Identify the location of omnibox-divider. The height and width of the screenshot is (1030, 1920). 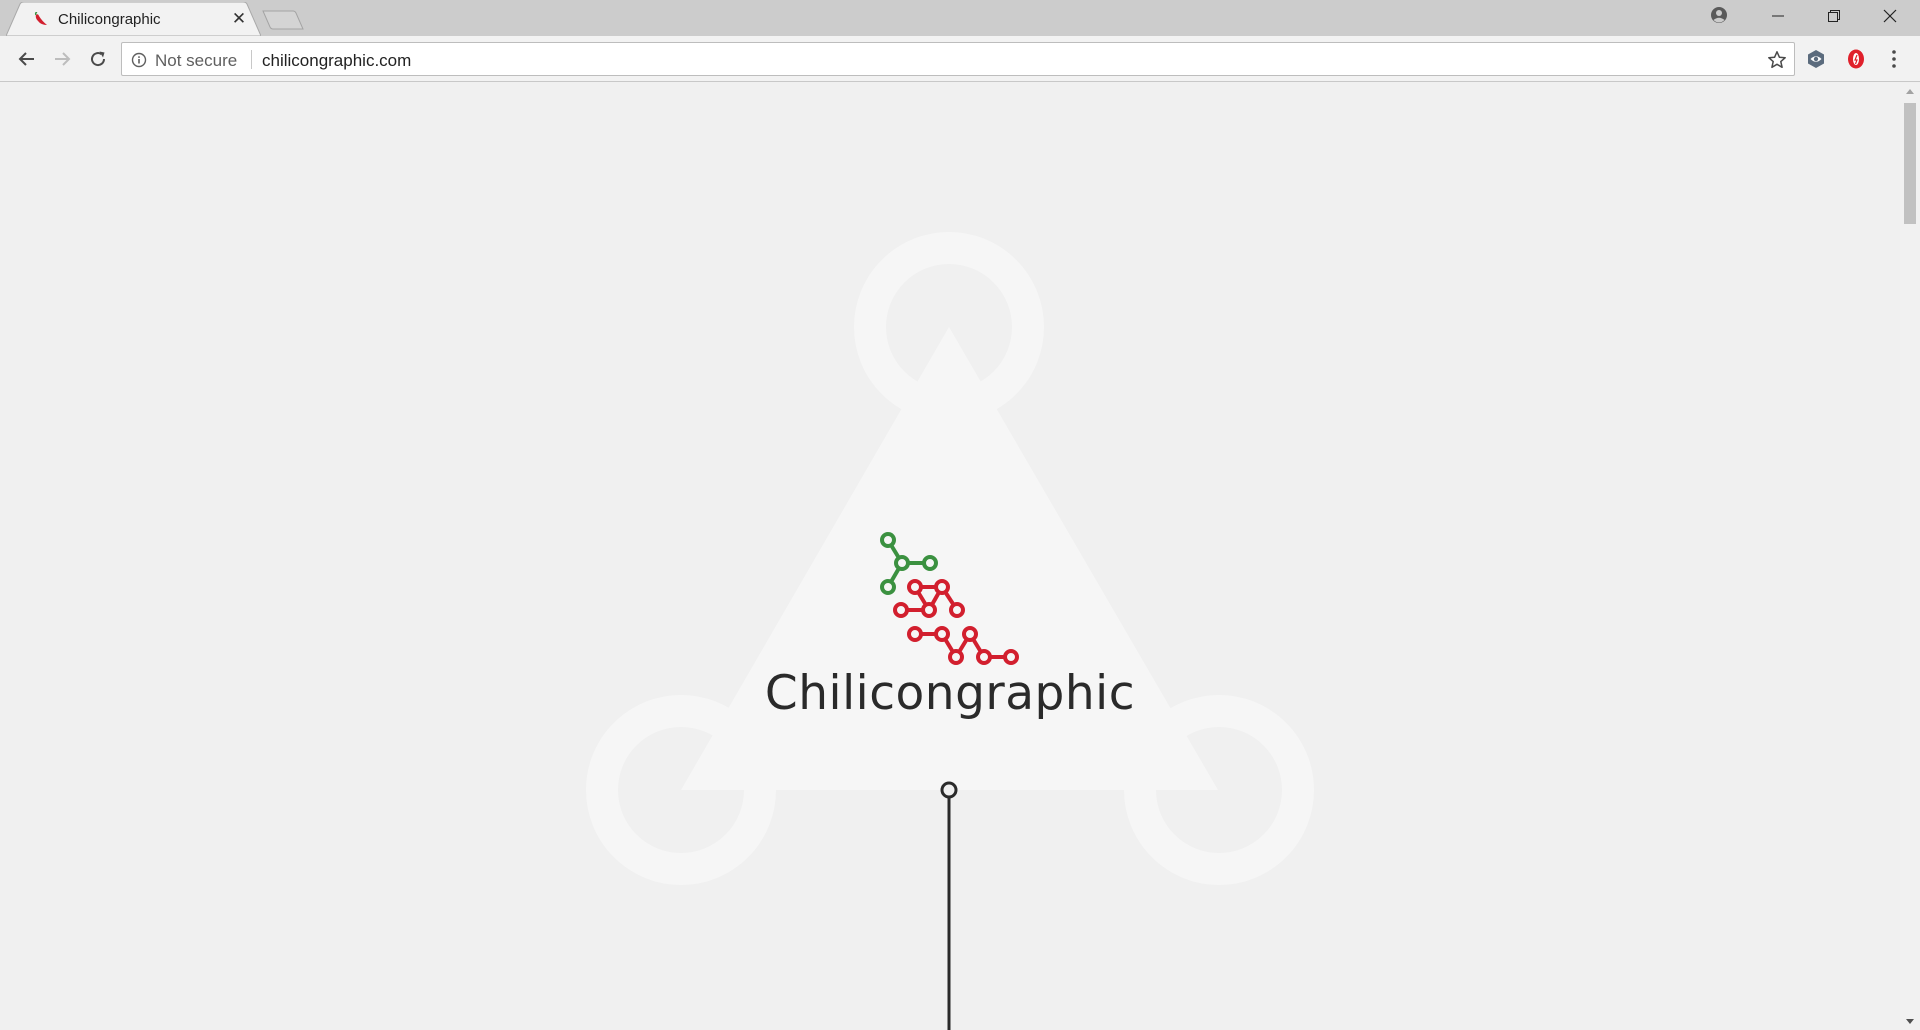
(251, 59).